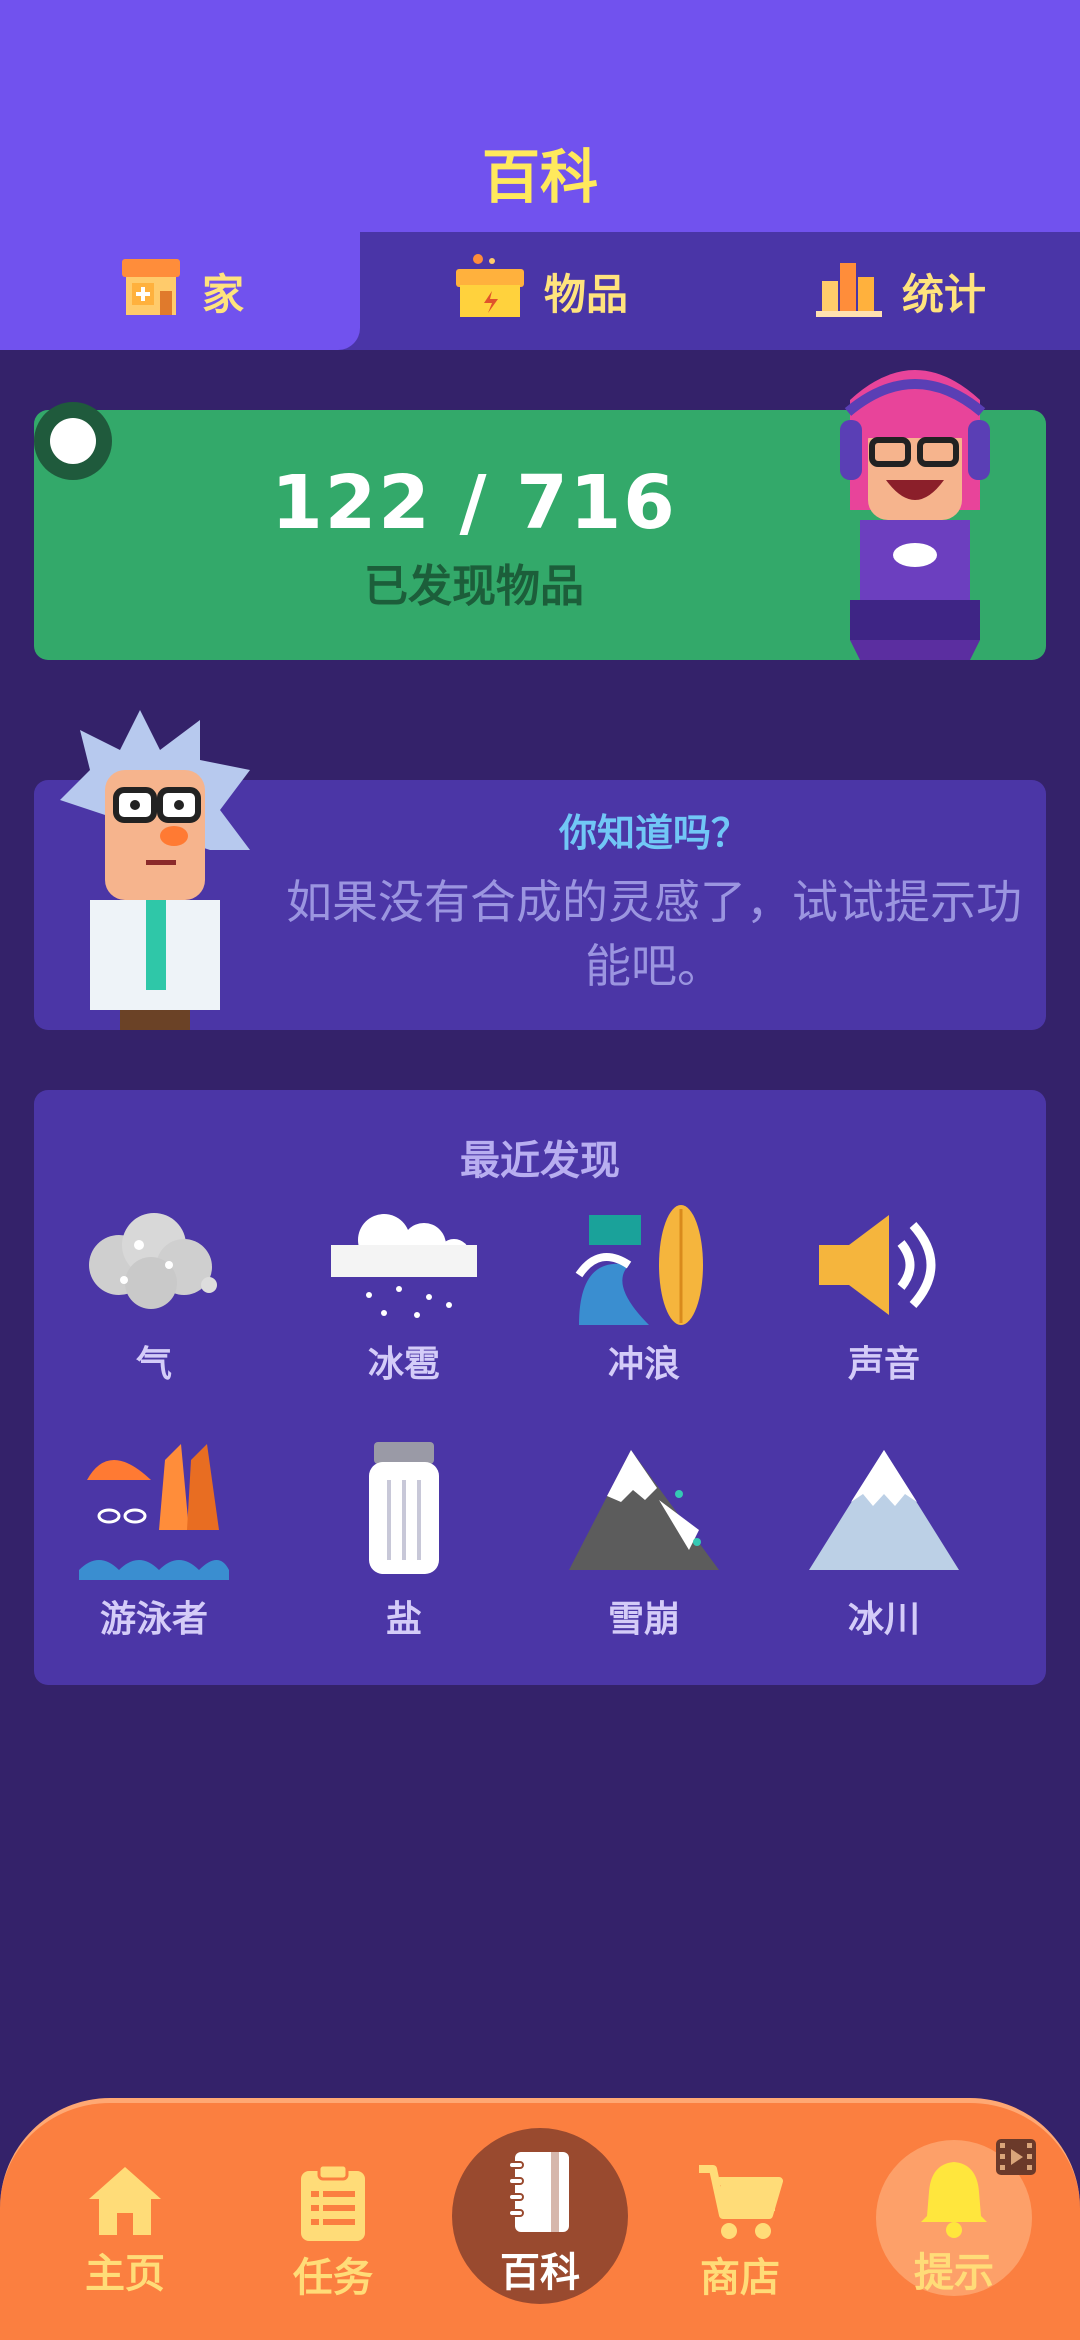 This screenshot has width=1080, height=2340. I want to click on tab-label: 物品, so click(585, 294).